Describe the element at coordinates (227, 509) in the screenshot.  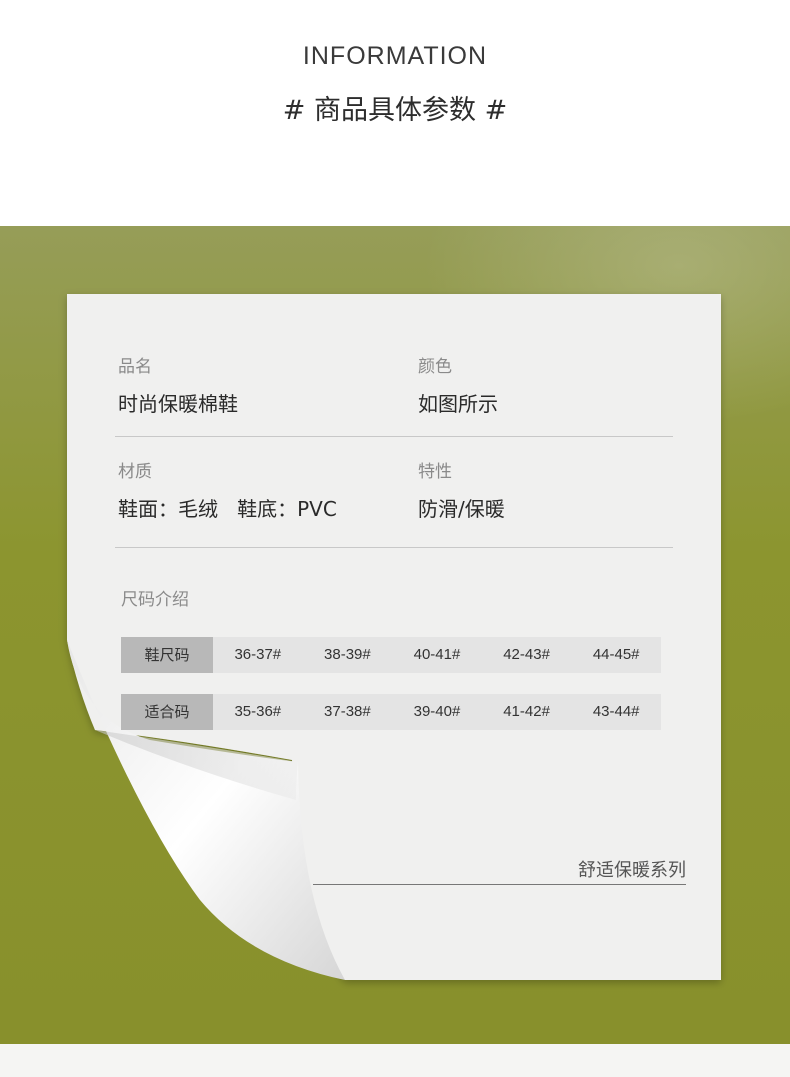
I see `material-value: 鞋面：毛绒 鞋底：PVC` at that location.